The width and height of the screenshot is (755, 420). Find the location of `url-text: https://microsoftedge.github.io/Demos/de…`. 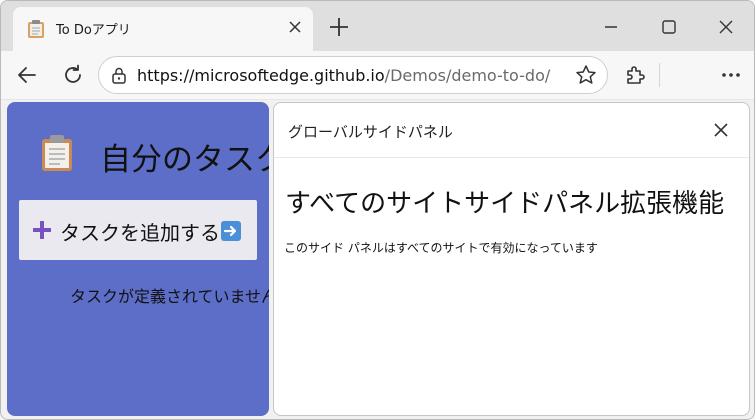

url-text: https://microsoftedge.github.io/Demos/de… is located at coordinates (343, 75).